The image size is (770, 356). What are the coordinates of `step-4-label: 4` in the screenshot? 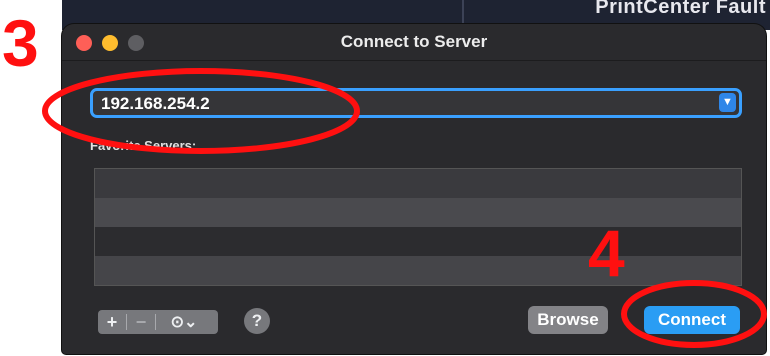 It's located at (606, 253).